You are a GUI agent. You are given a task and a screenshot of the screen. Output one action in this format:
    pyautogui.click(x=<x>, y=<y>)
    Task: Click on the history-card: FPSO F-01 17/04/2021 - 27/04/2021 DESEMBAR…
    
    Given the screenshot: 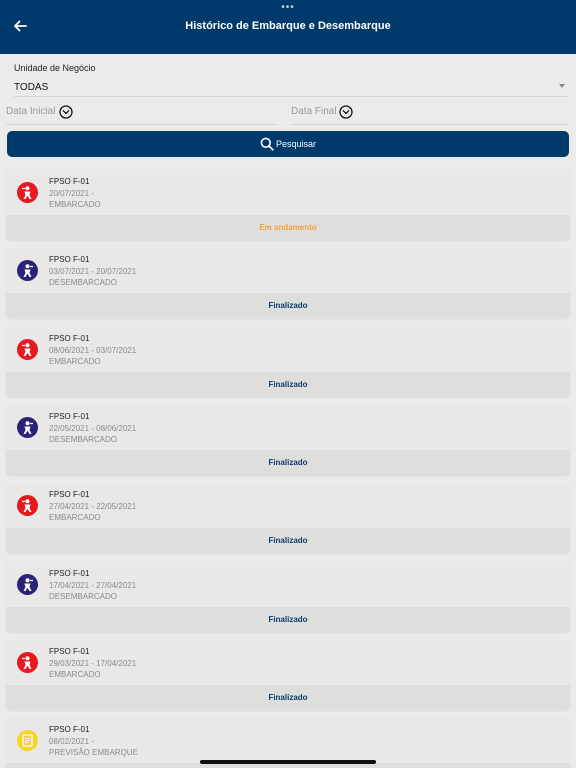 What is the action you would take?
    pyautogui.click(x=288, y=596)
    